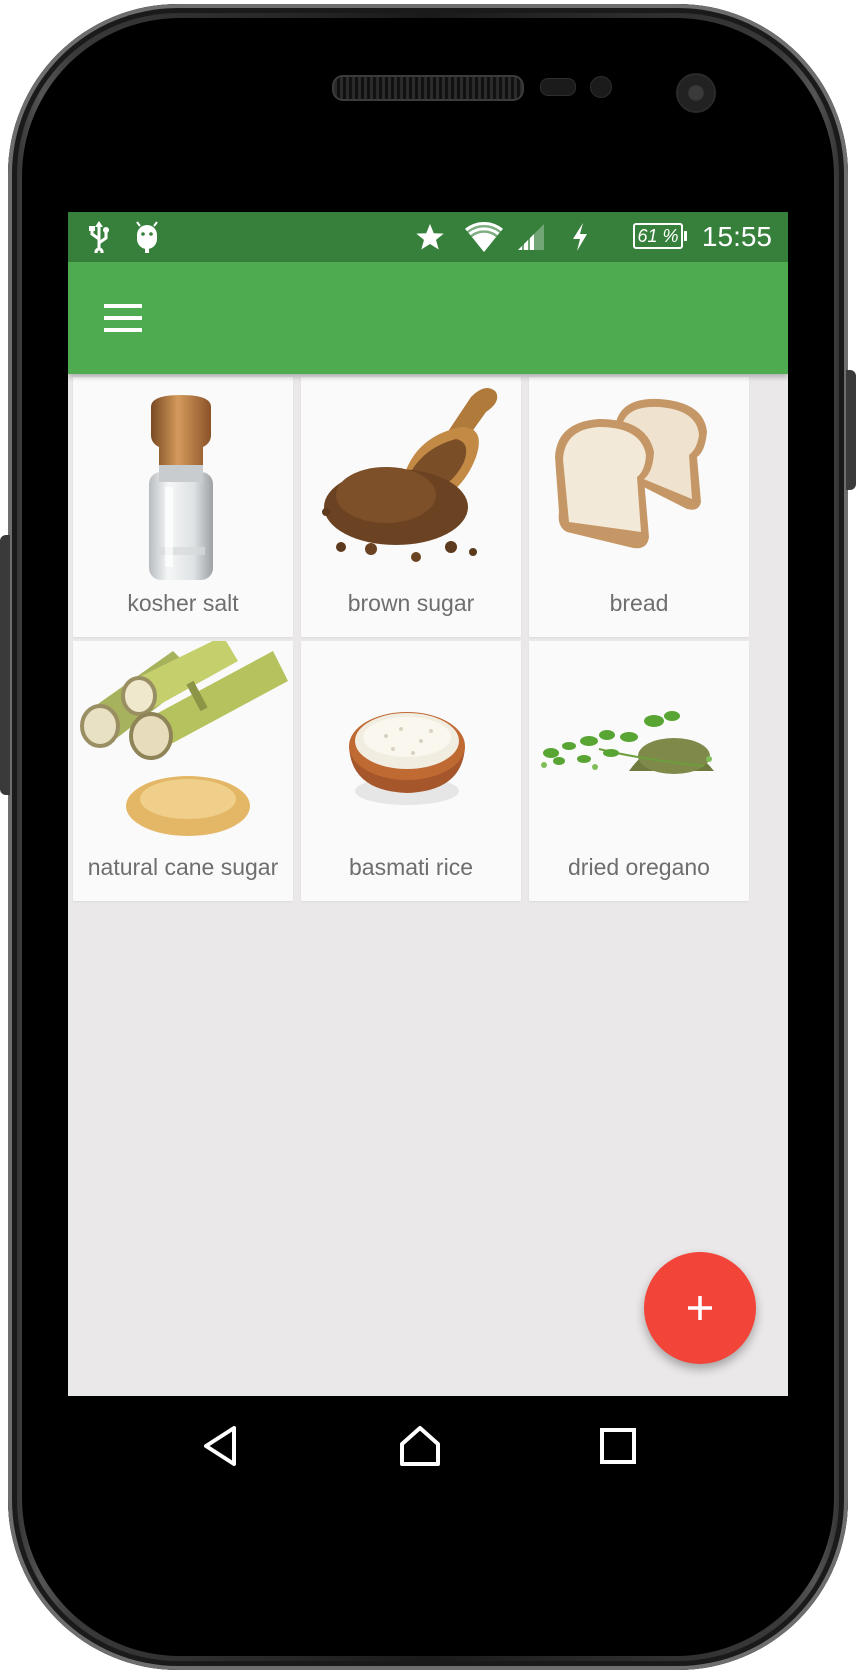 Image resolution: width=856 pixels, height=1676 pixels. What do you see at coordinates (183, 481) in the screenshot?
I see `salt-grinder-image` at bounding box center [183, 481].